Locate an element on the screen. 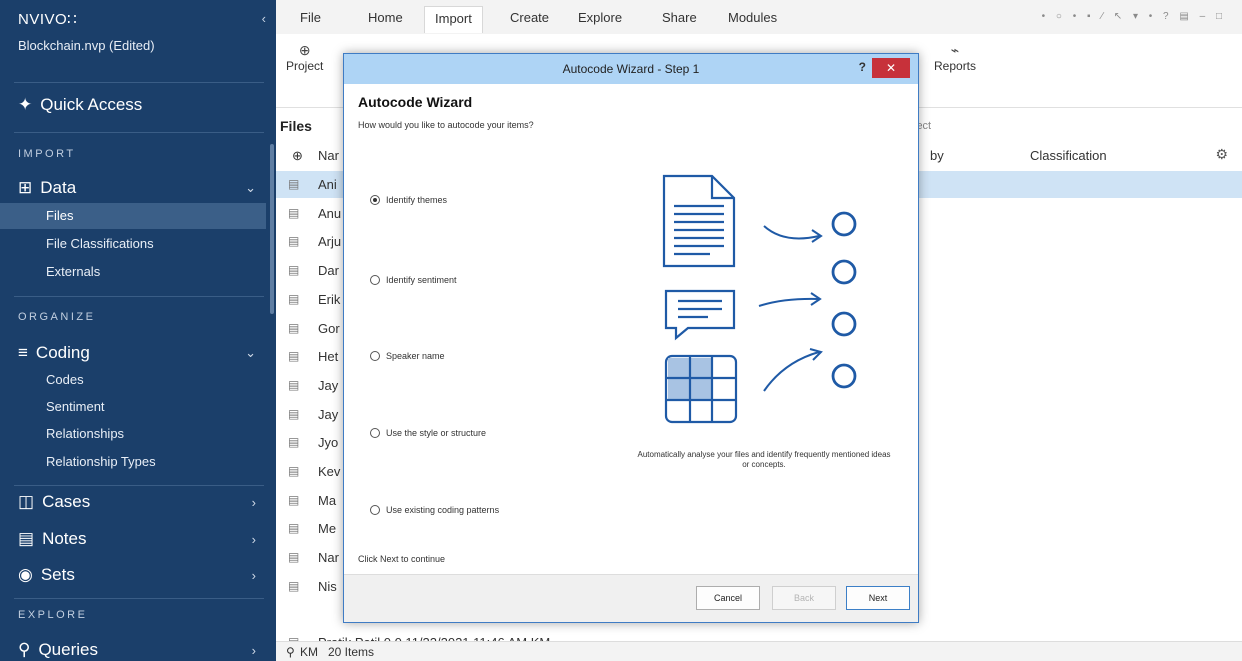  status-item-count: 20 Items is located at coordinates (351, 652).